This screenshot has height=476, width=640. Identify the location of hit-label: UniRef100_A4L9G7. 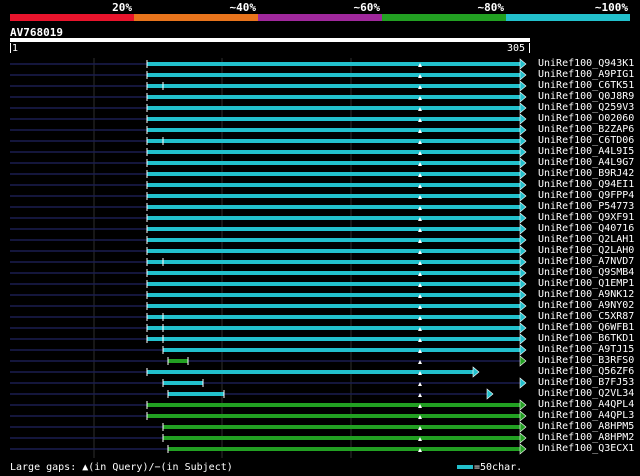
(586, 162).